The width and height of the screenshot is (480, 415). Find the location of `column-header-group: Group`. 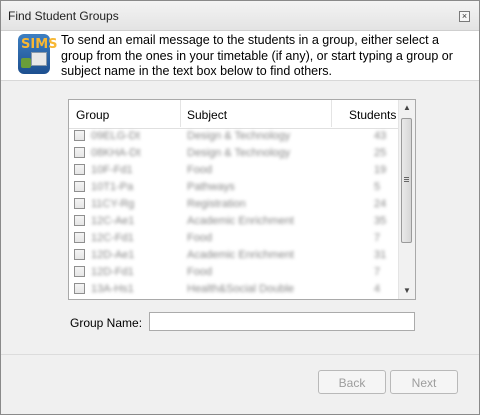

column-header-group: Group is located at coordinates (92, 115).